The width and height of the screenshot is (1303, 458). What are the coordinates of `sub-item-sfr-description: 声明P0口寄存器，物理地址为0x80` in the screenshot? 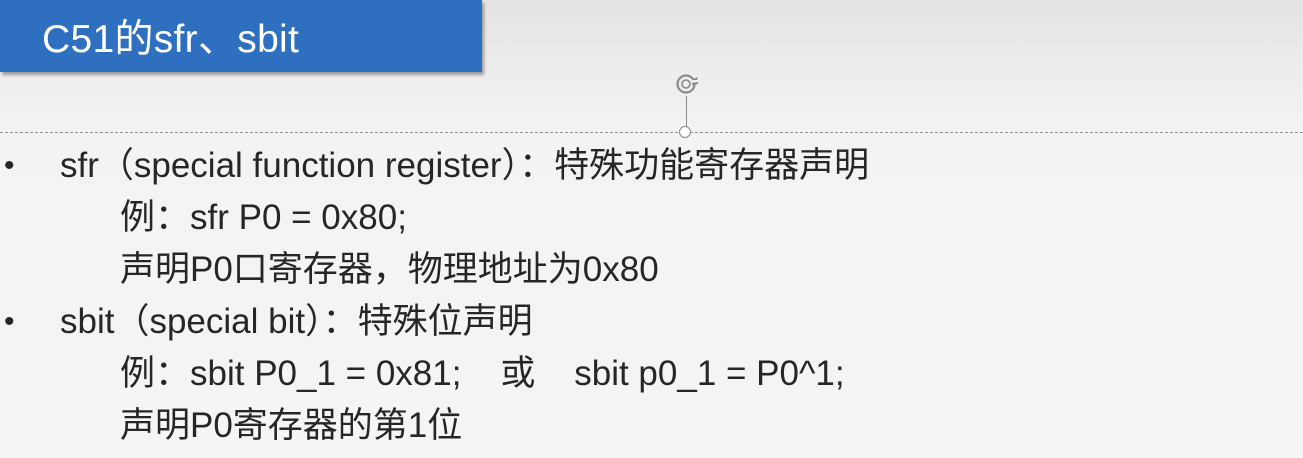 It's located at (651, 270).